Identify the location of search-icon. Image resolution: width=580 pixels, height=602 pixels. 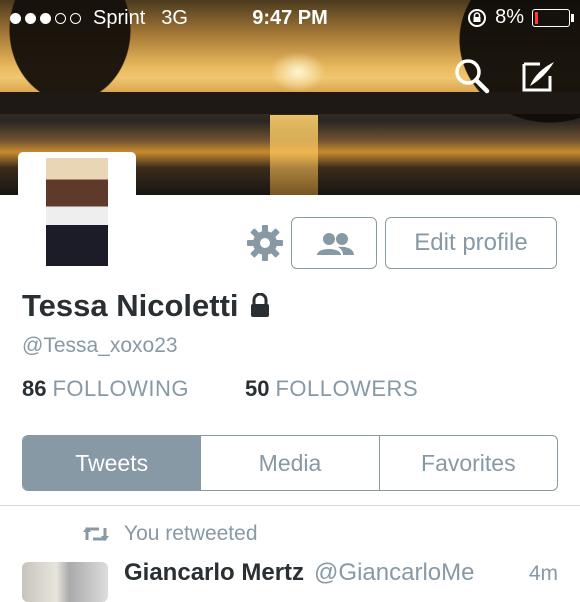
(472, 76).